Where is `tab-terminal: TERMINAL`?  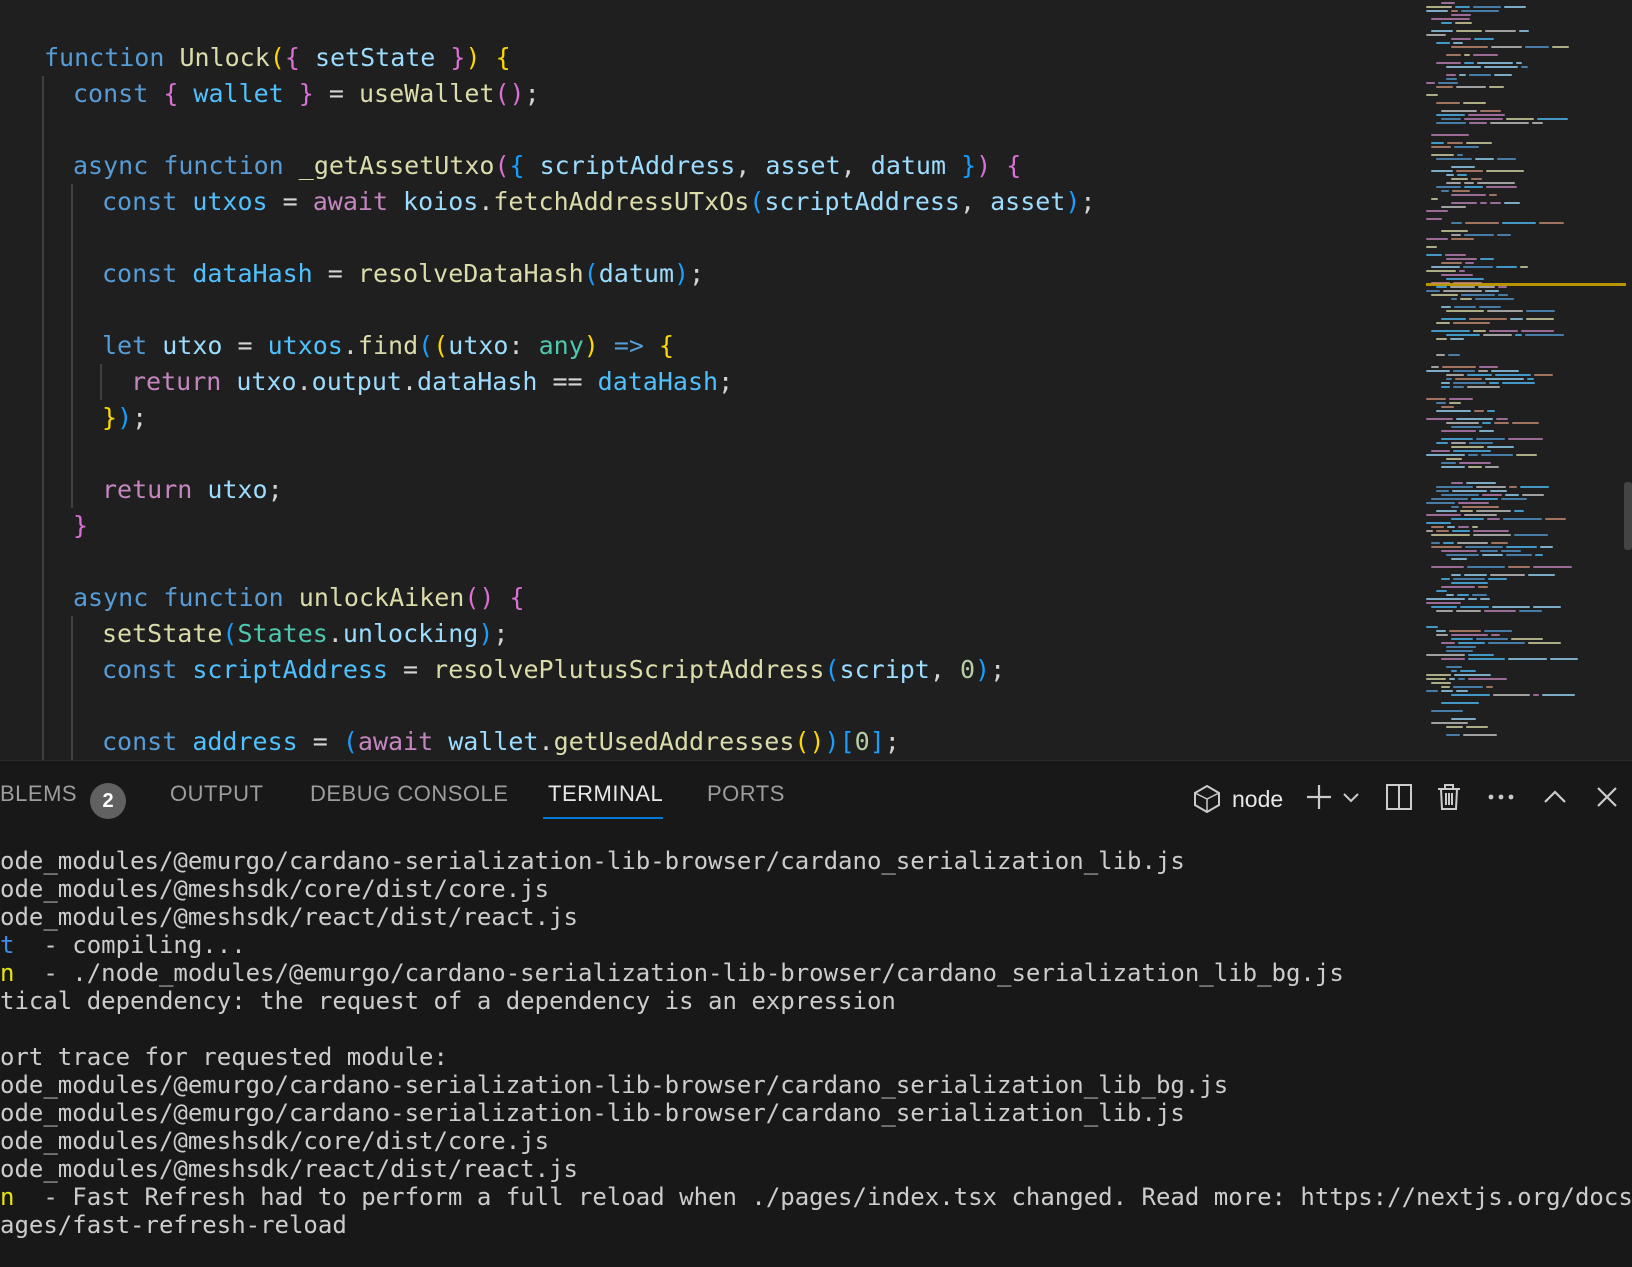 tab-terminal: TERMINAL is located at coordinates (605, 794).